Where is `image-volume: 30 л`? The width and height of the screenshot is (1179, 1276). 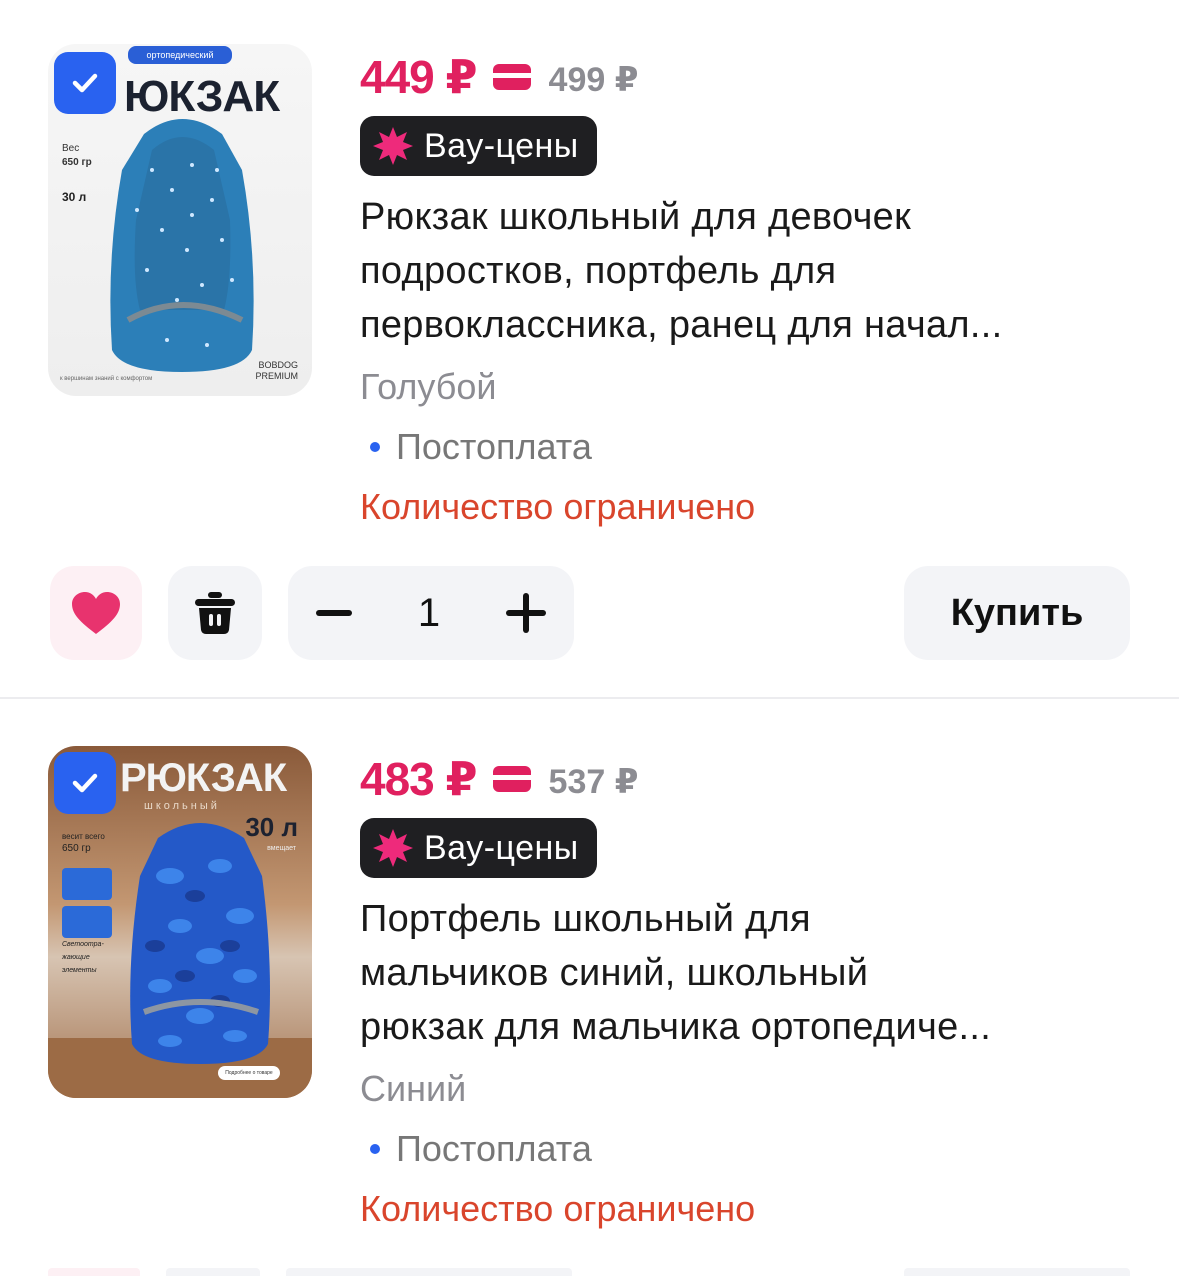
image-volume: 30 л is located at coordinates (74, 197).